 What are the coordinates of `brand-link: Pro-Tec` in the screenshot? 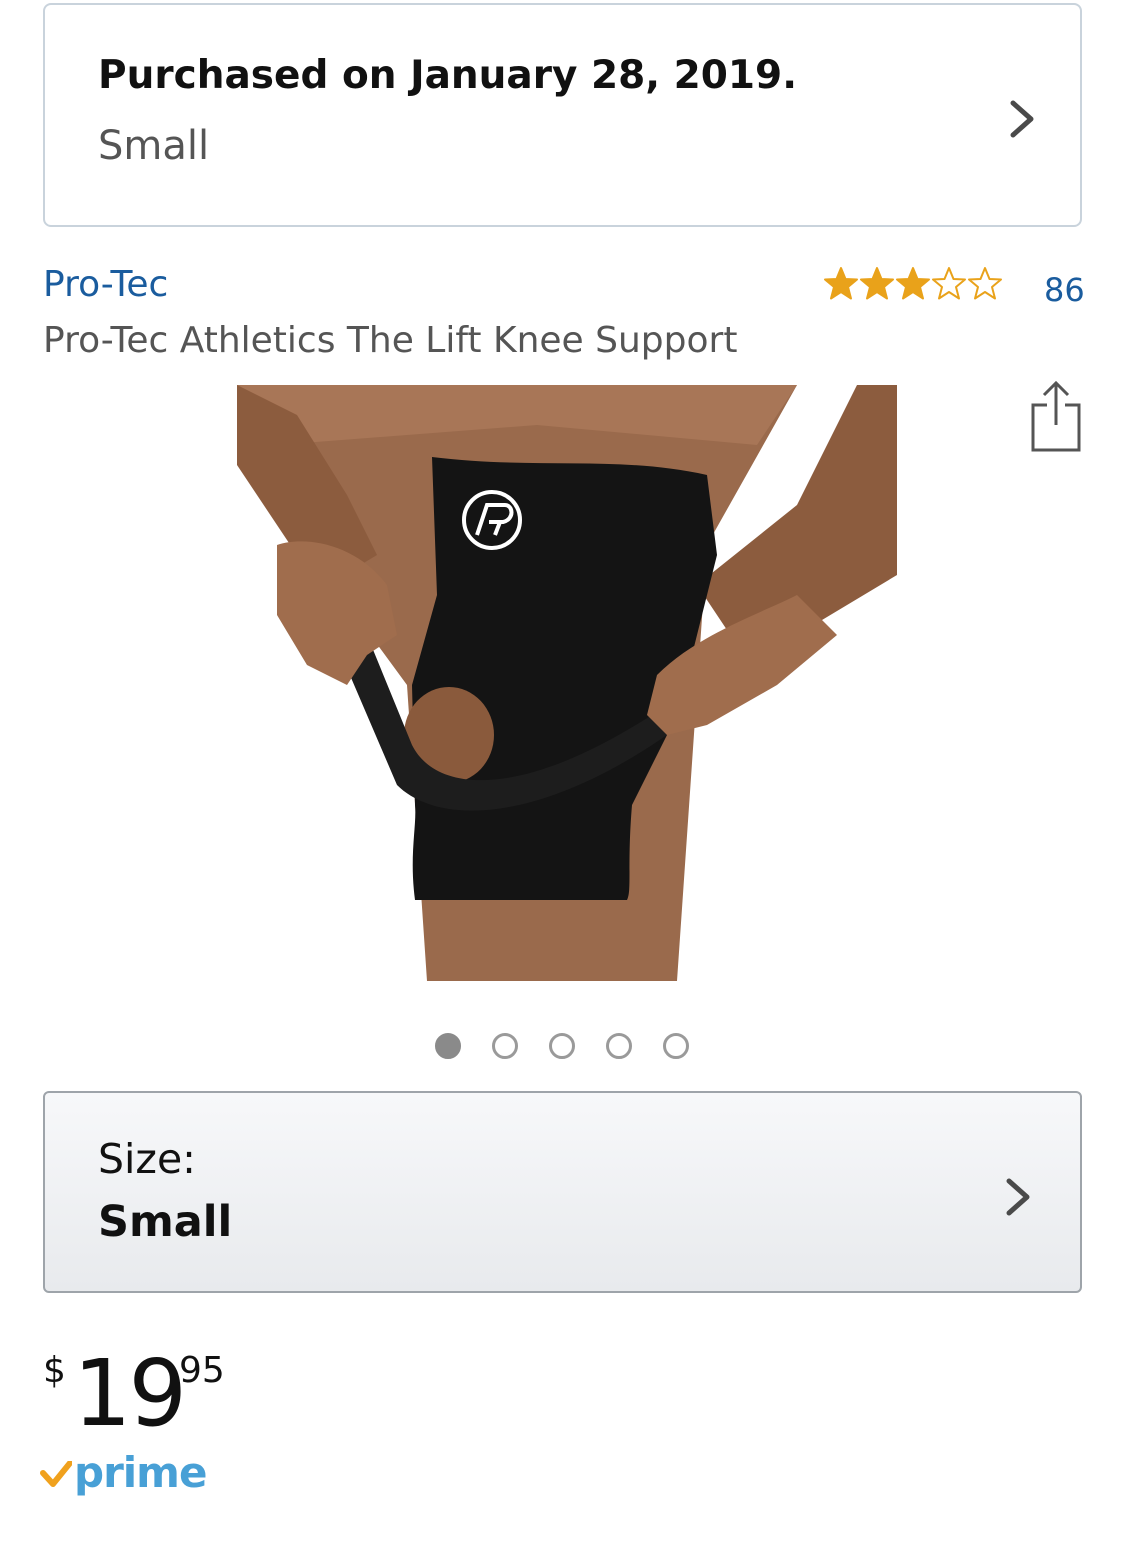 It's located at (105, 284).